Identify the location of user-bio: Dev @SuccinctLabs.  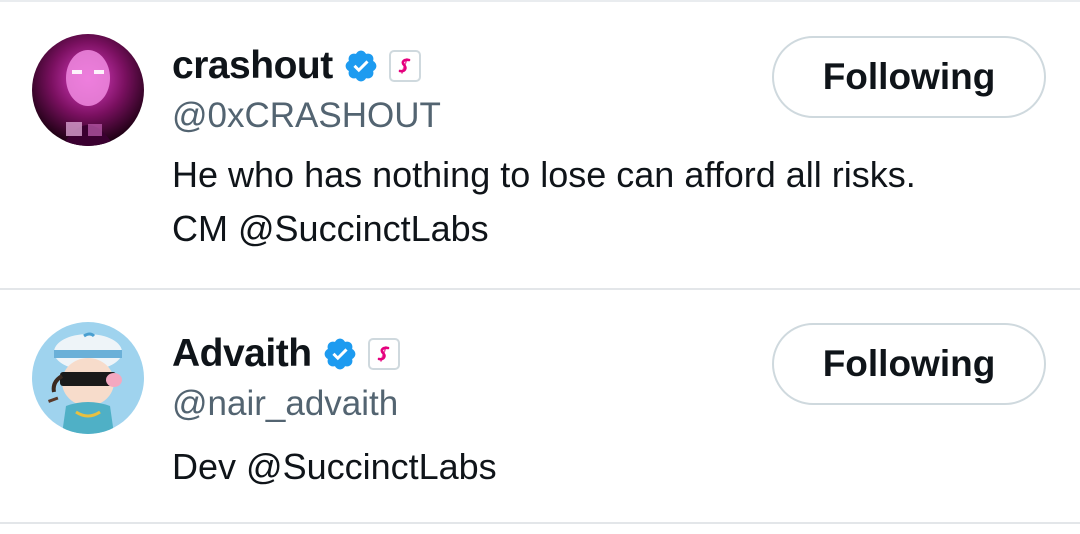
(334, 467).